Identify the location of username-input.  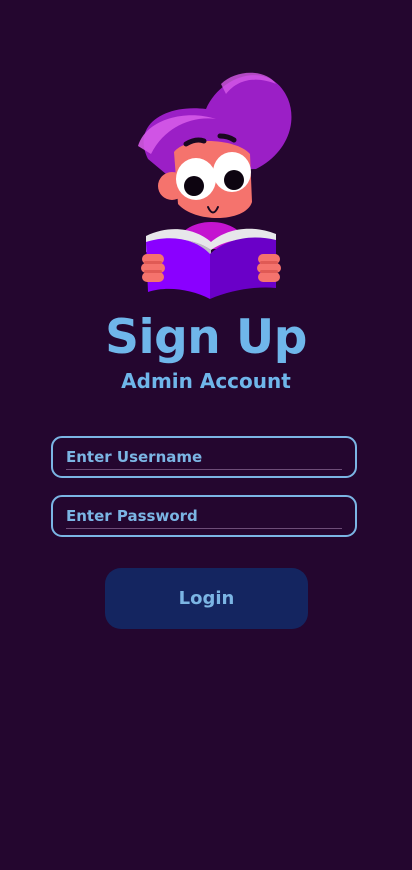
(204, 457).